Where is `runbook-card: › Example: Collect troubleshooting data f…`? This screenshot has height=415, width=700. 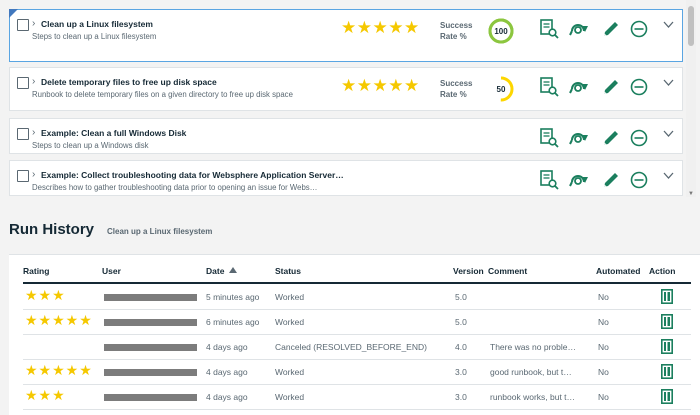 runbook-card: › Example: Collect troubleshooting data f… is located at coordinates (346, 178).